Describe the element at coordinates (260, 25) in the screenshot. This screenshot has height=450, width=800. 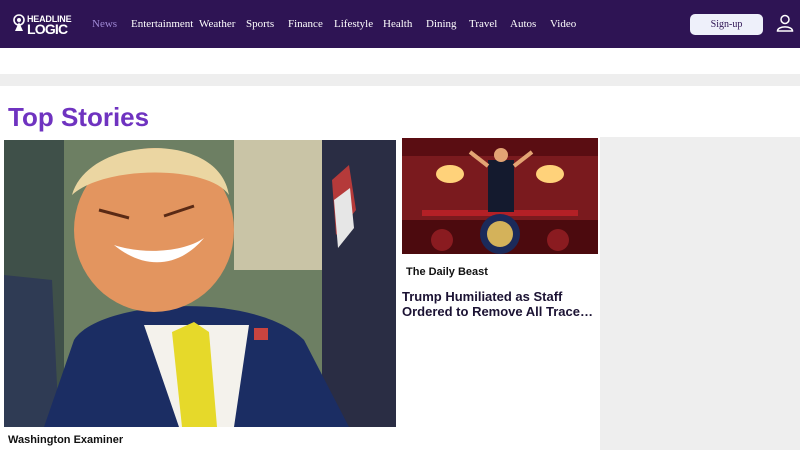
I see `nav-sports: Sports` at that location.